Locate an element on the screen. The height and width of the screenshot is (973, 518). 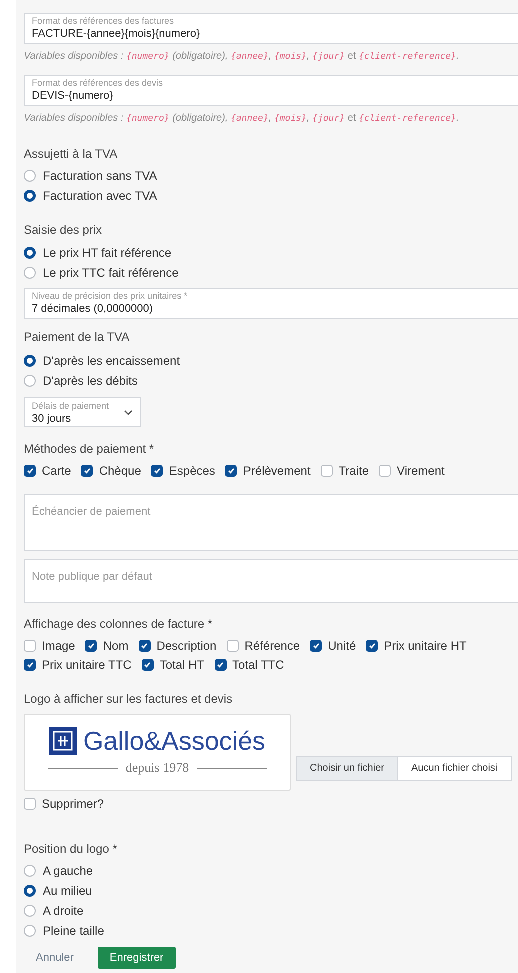
section-label: Saisie des prix is located at coordinates (64, 230).